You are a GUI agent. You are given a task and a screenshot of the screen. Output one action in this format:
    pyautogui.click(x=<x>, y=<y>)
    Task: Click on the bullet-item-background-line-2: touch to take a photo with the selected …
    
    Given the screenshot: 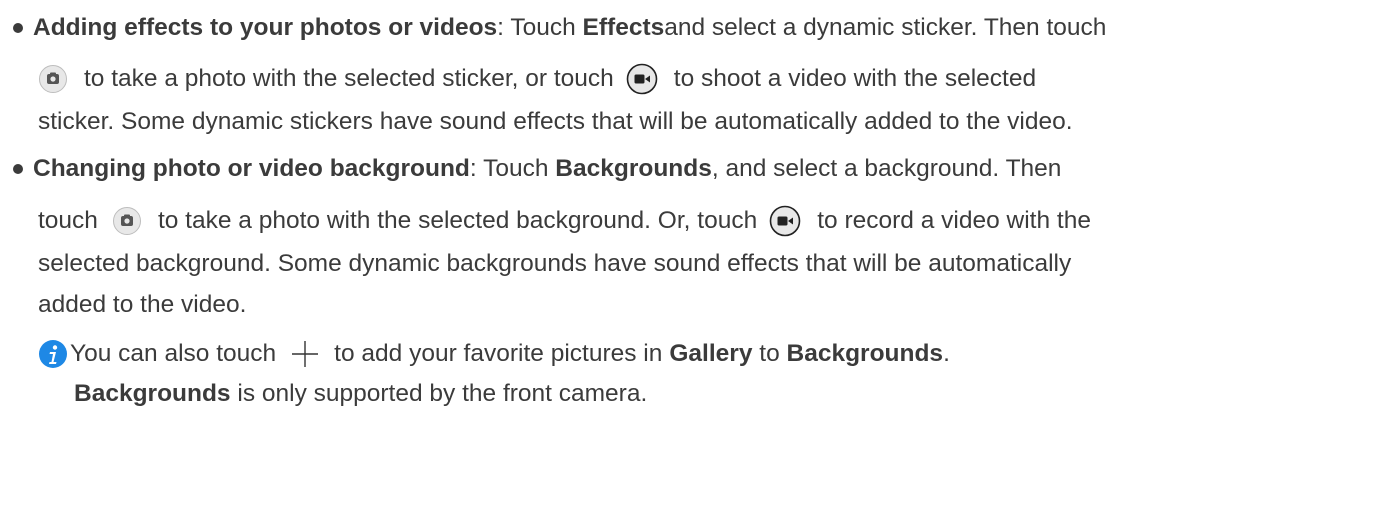 What is the action you would take?
    pyautogui.click(x=564, y=221)
    